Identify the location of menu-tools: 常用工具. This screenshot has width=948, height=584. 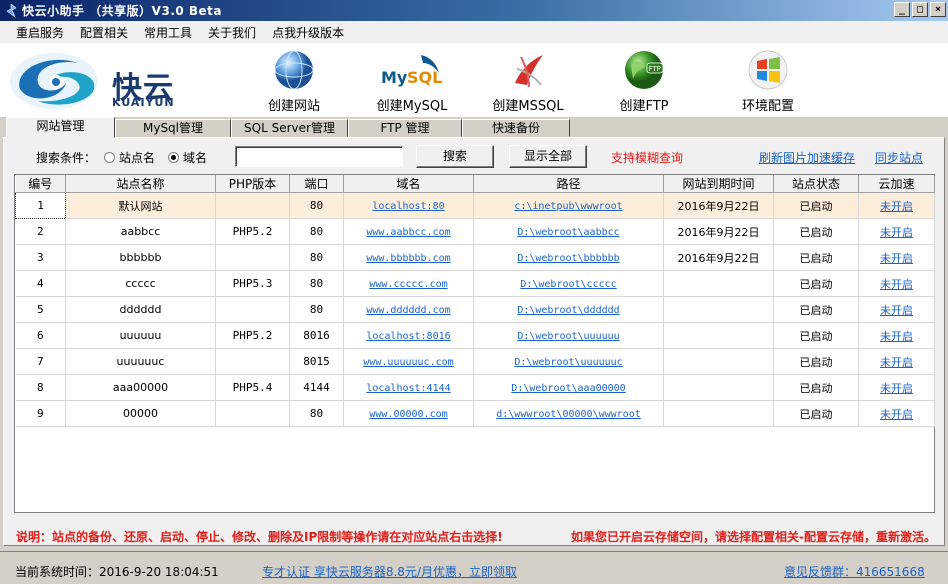
(168, 32).